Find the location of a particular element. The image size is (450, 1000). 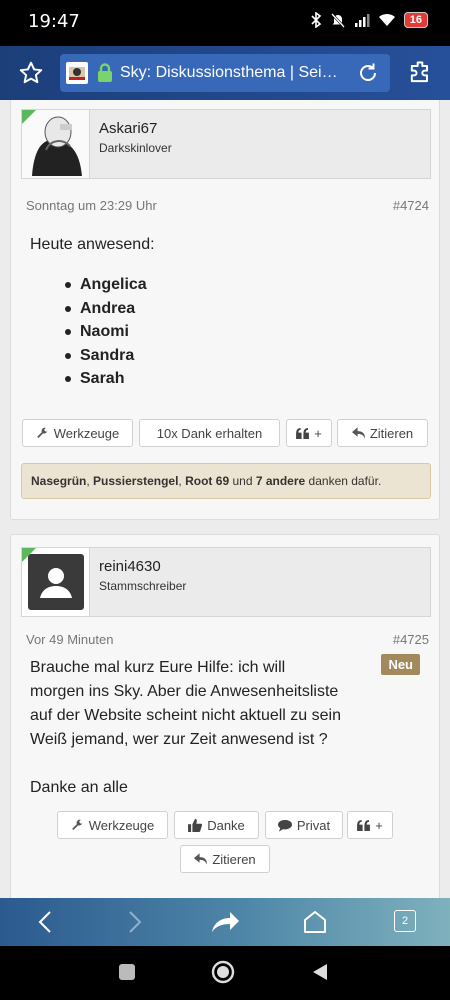

site-favicon is located at coordinates (77, 73).